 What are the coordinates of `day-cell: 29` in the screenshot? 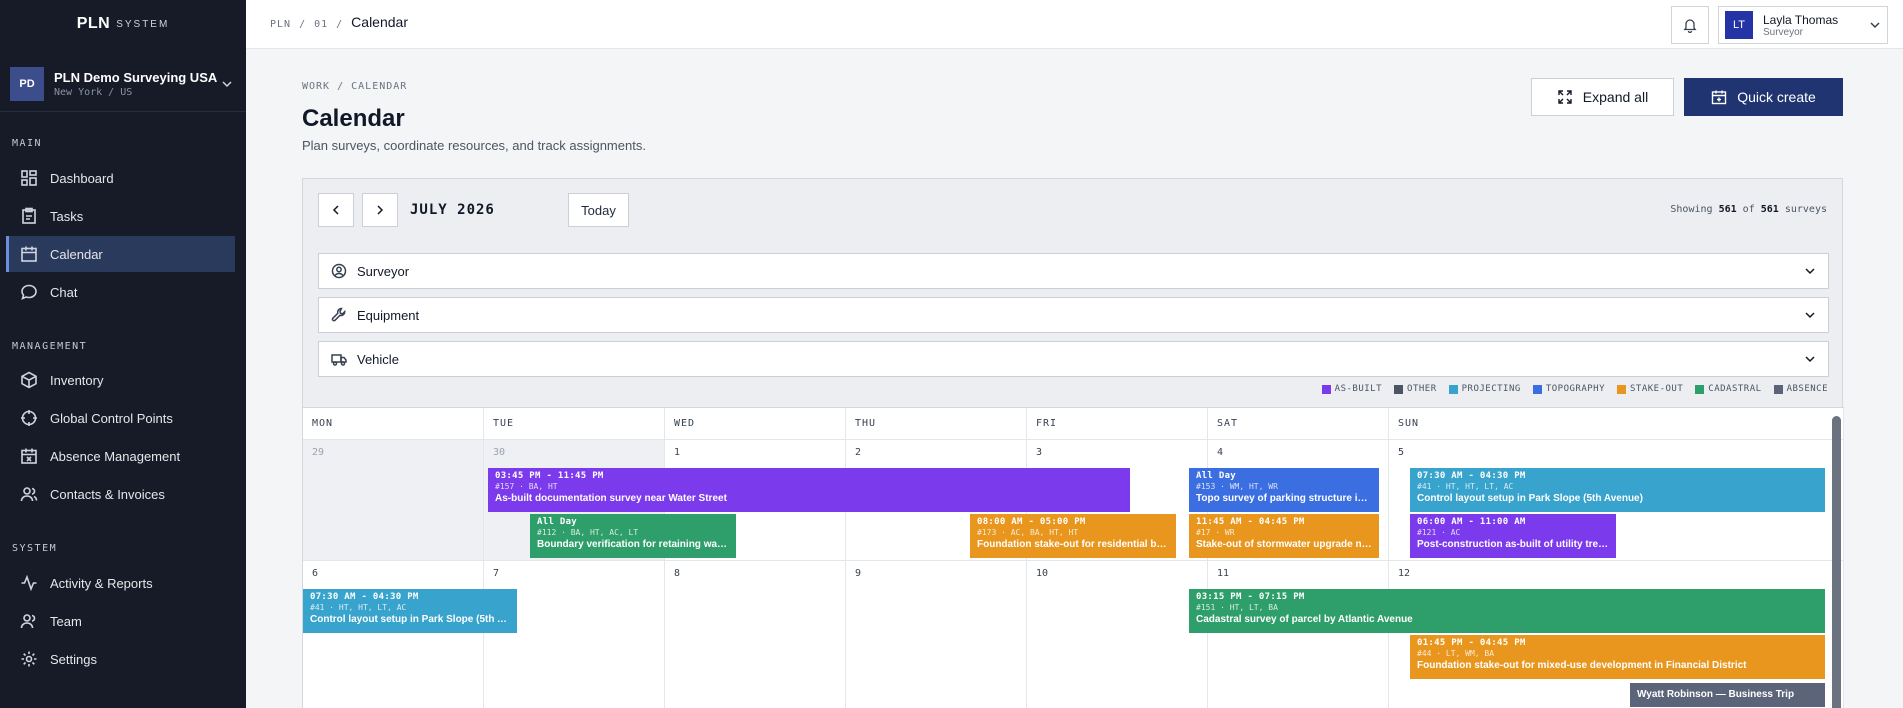 It's located at (393, 500).